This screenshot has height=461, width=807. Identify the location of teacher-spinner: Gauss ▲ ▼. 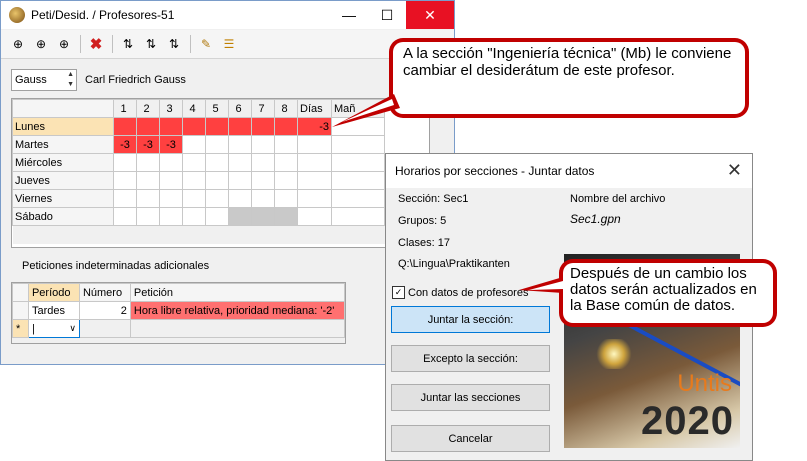
(44, 80).